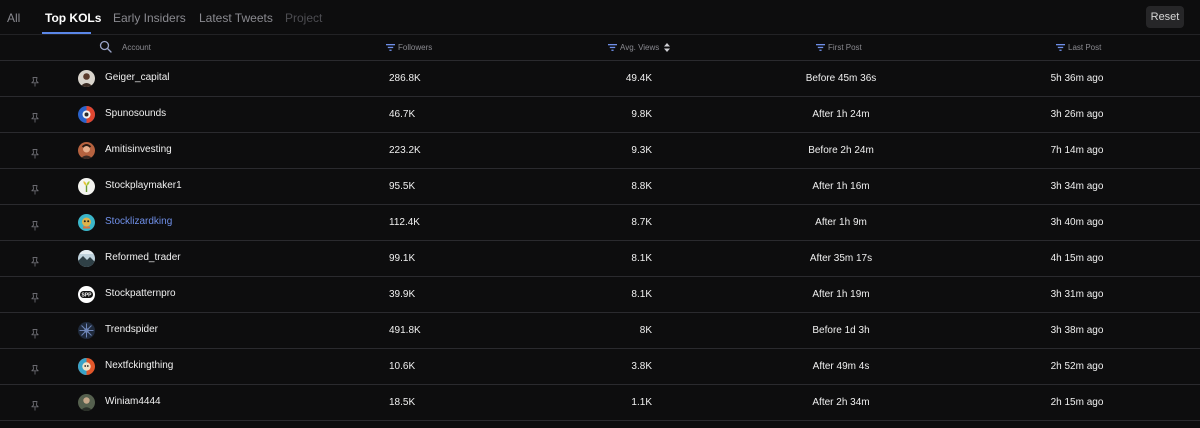 Image resolution: width=1200 pixels, height=428 pixels. I want to click on followers-value: 10.6K, so click(402, 366).